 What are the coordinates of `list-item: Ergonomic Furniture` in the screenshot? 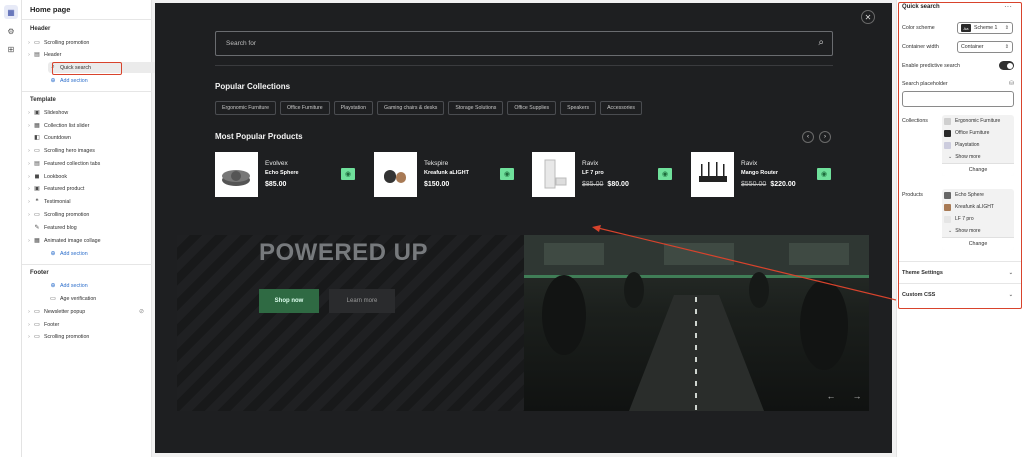 It's located at (978, 121).